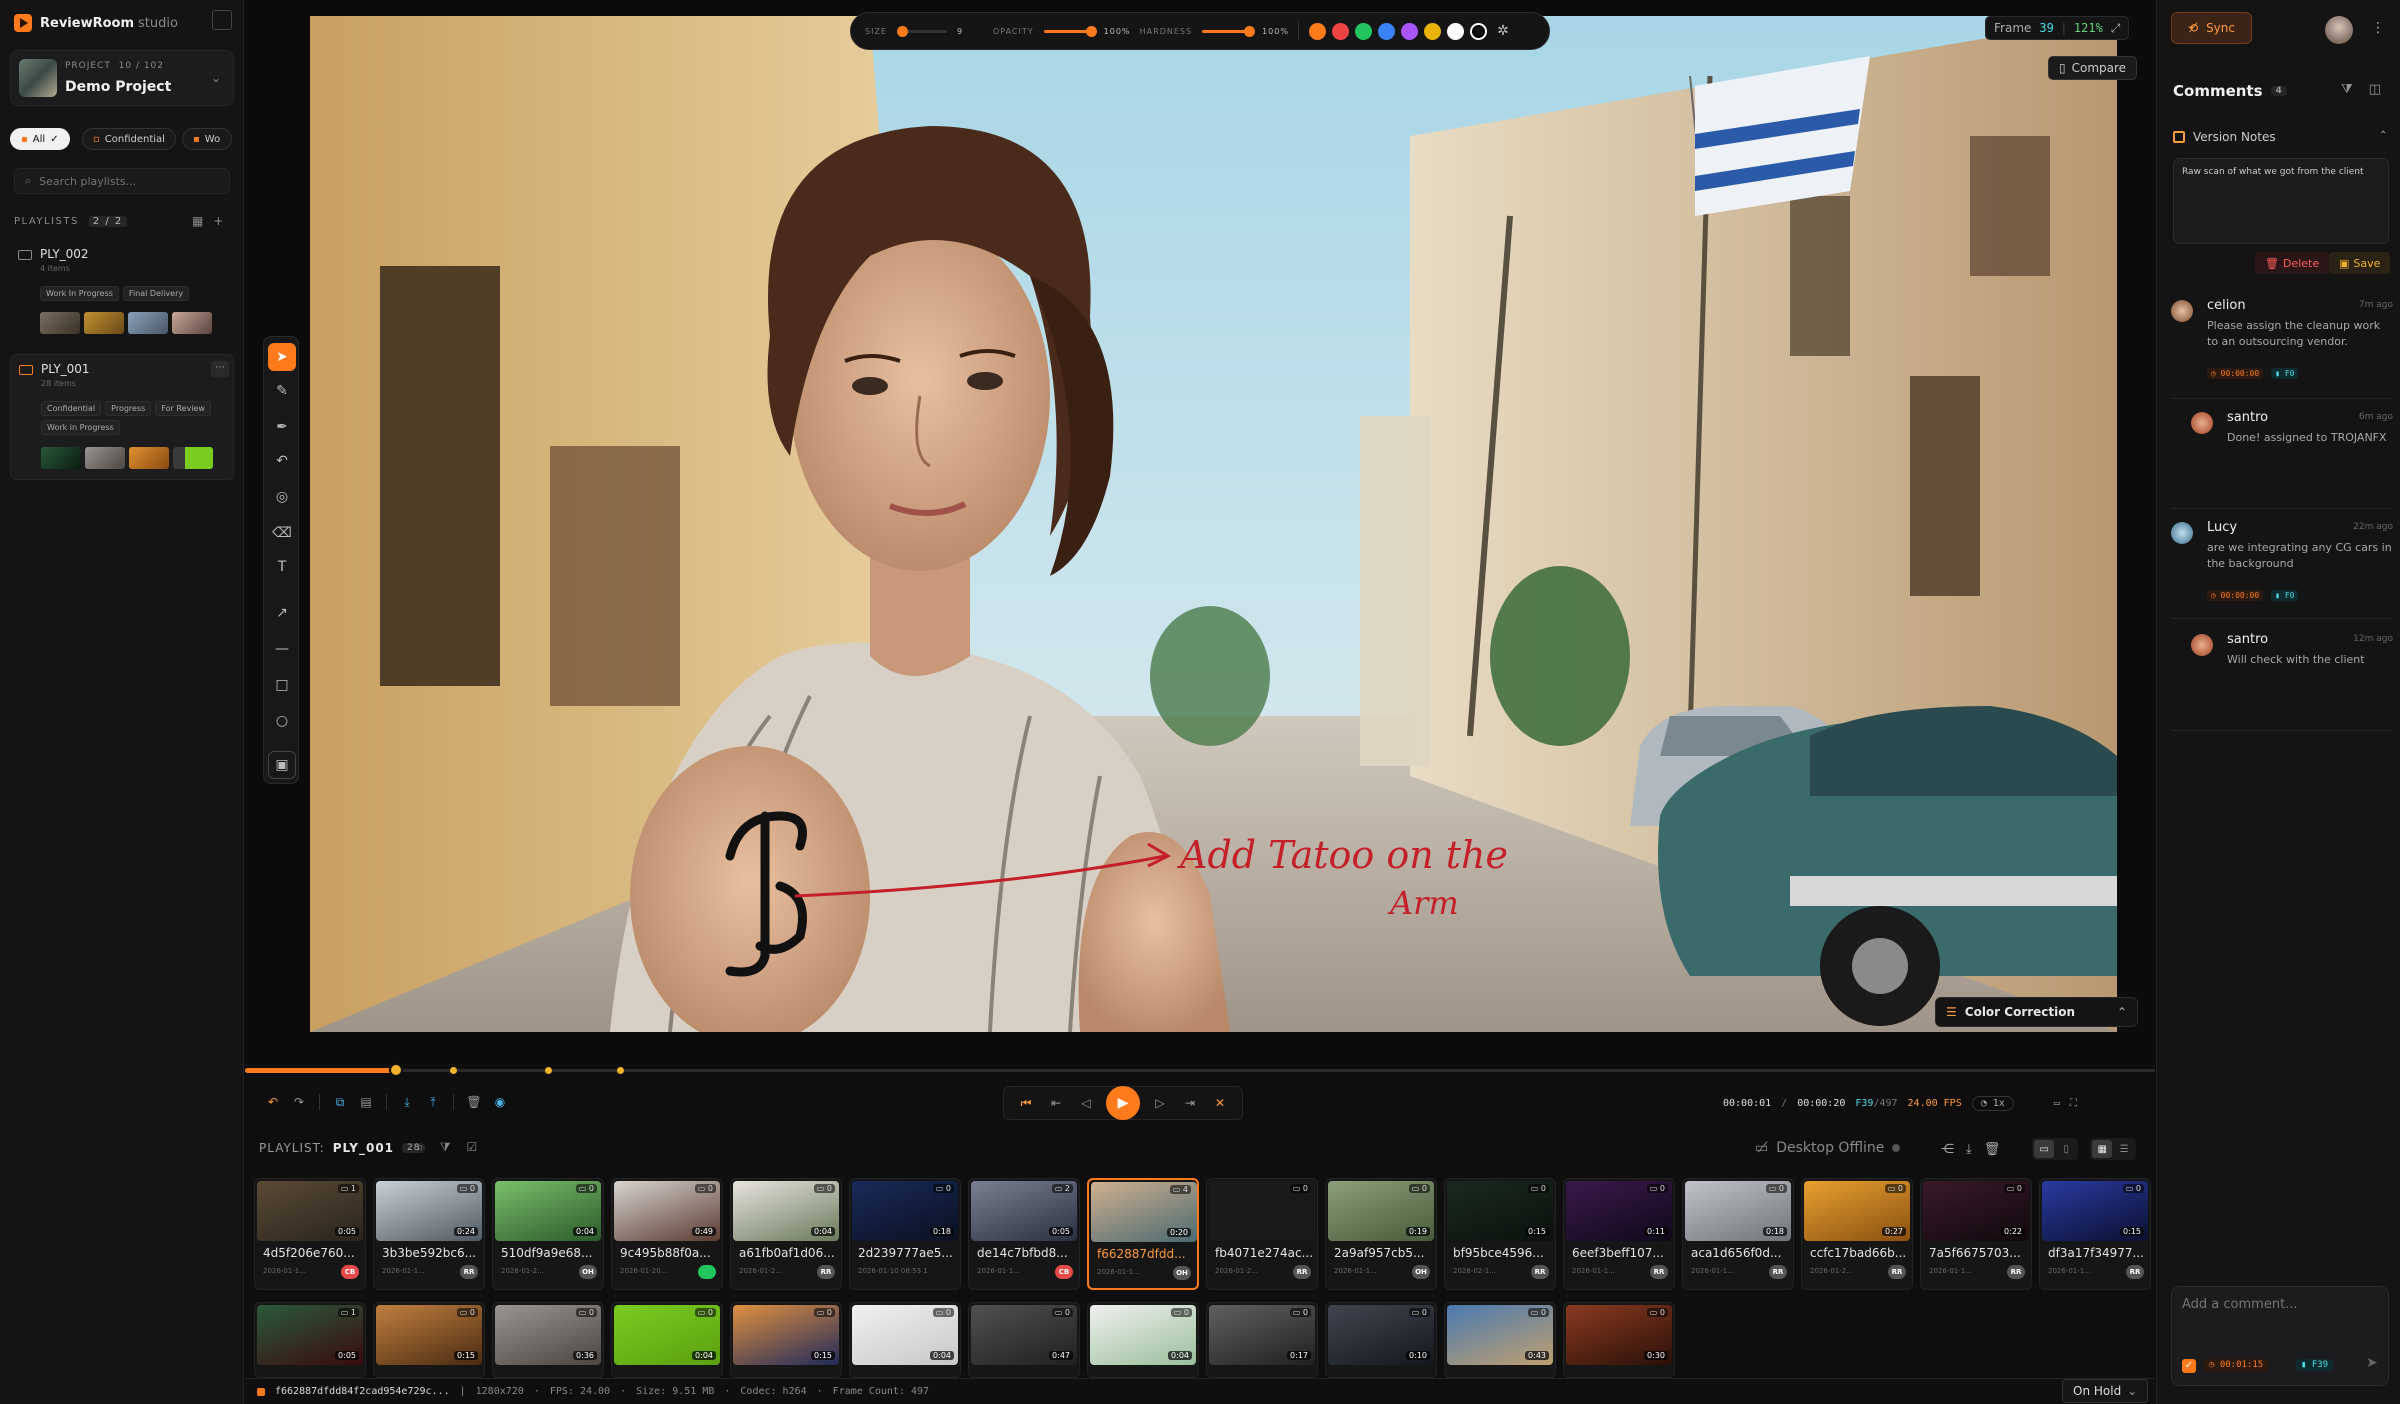  What do you see at coordinates (1200, 1070) in the screenshot?
I see `timeline-scrubber` at bounding box center [1200, 1070].